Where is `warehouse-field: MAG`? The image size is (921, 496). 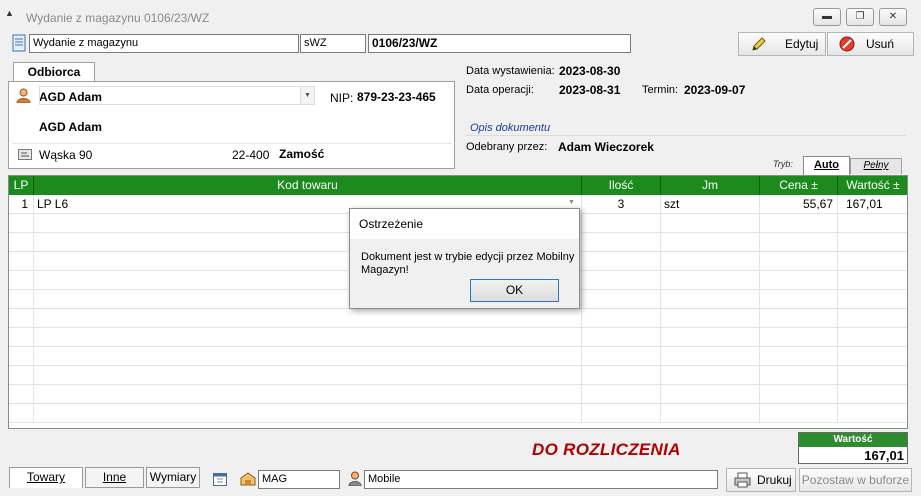
warehouse-field: MAG is located at coordinates (299, 479).